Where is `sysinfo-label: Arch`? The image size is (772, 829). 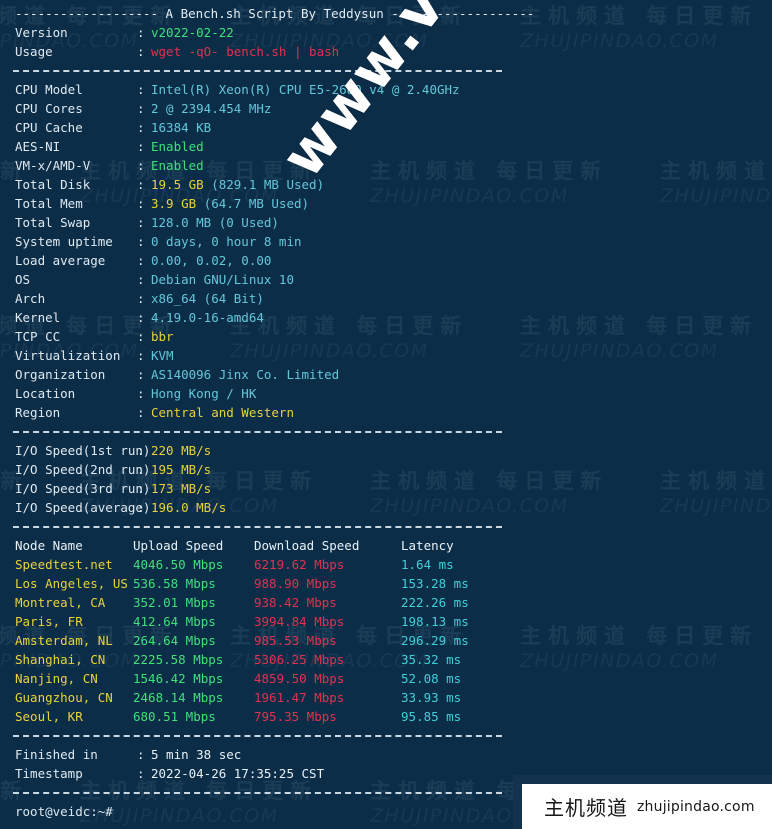 sysinfo-label: Arch is located at coordinates (30, 298).